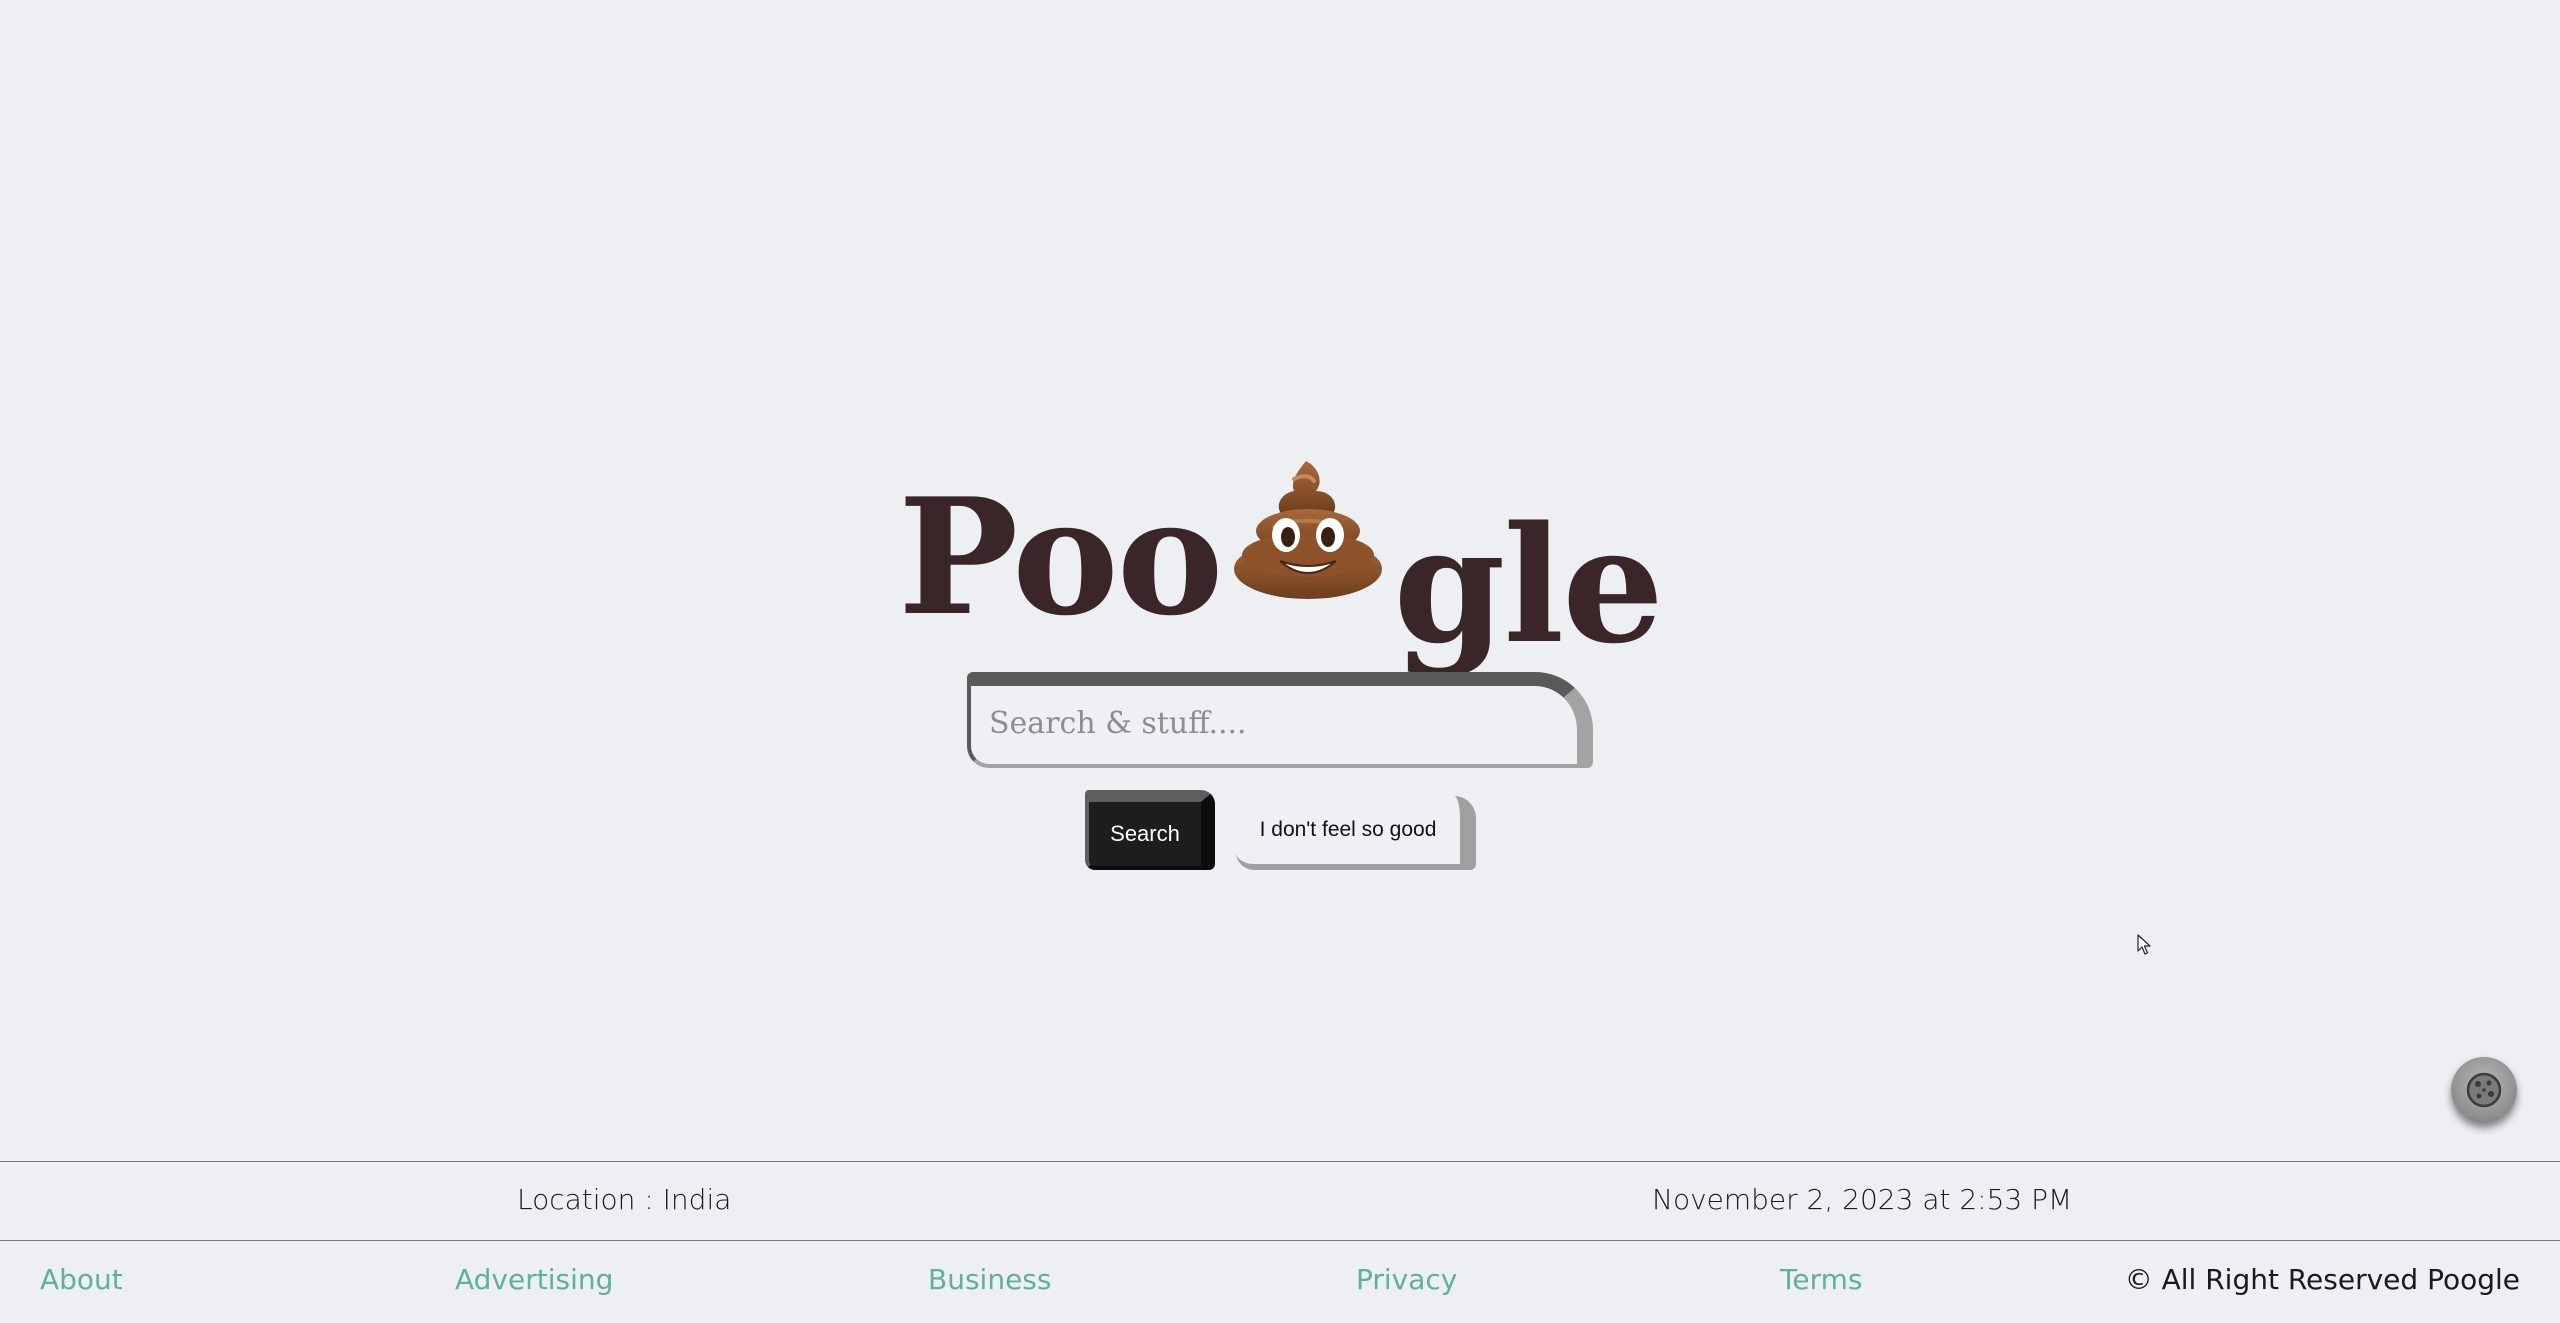 Image resolution: width=2560 pixels, height=1323 pixels. What do you see at coordinates (1269, 723) in the screenshot?
I see `search-input` at bounding box center [1269, 723].